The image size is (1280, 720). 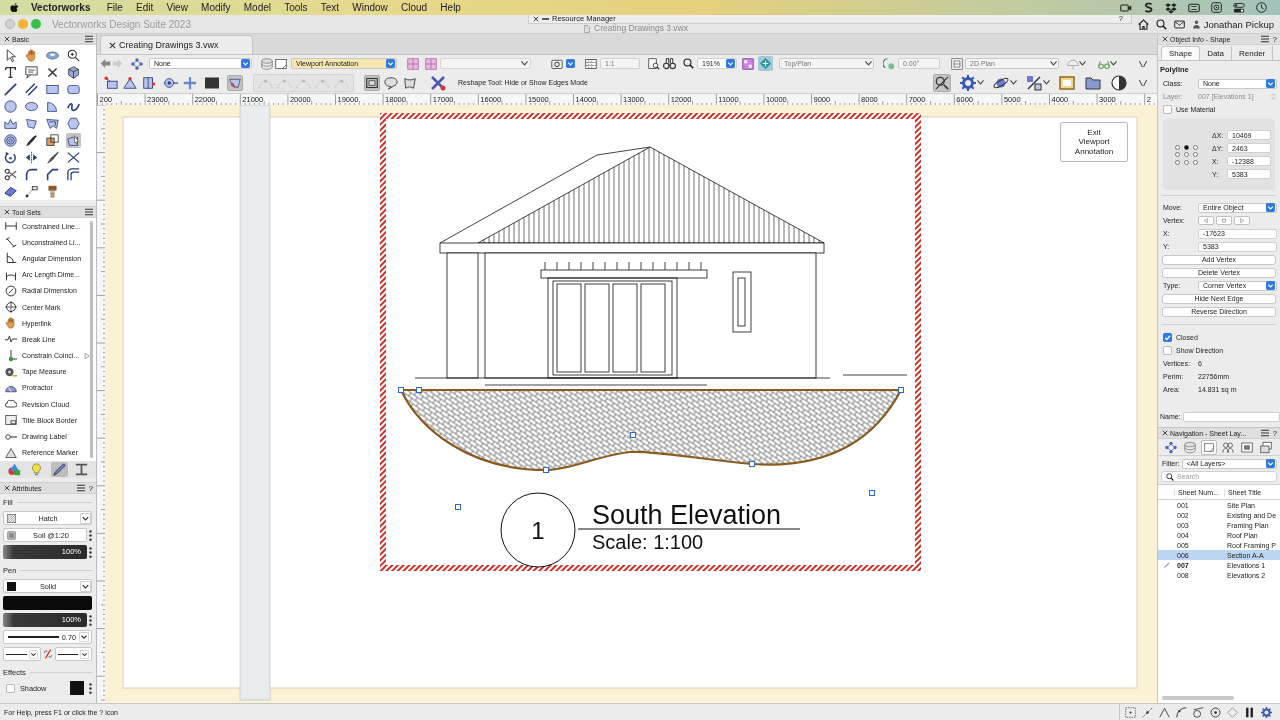 I want to click on cross-icon, so click(x=52, y=72).